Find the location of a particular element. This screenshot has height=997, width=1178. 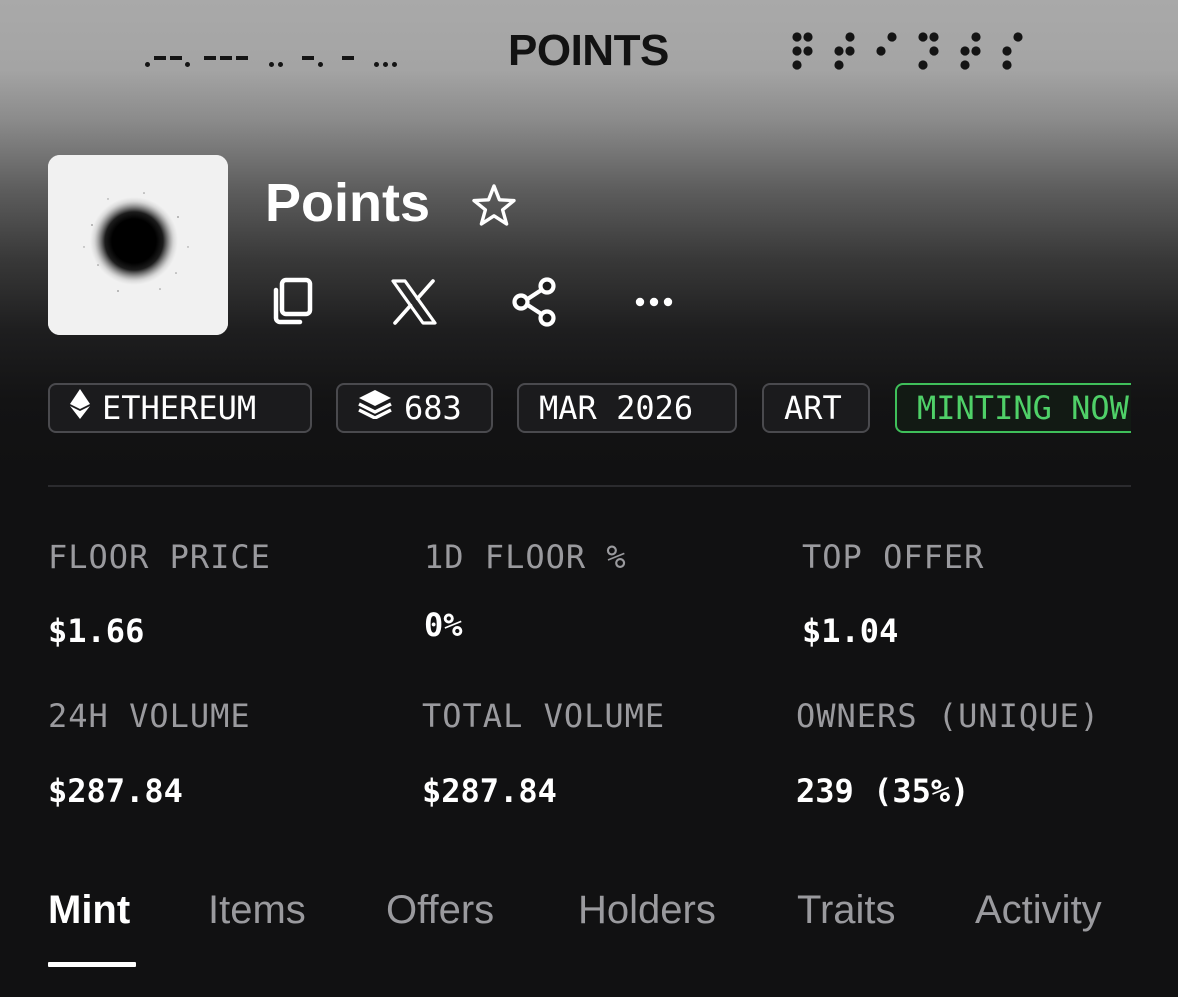

category-label: ART is located at coordinates (813, 408).